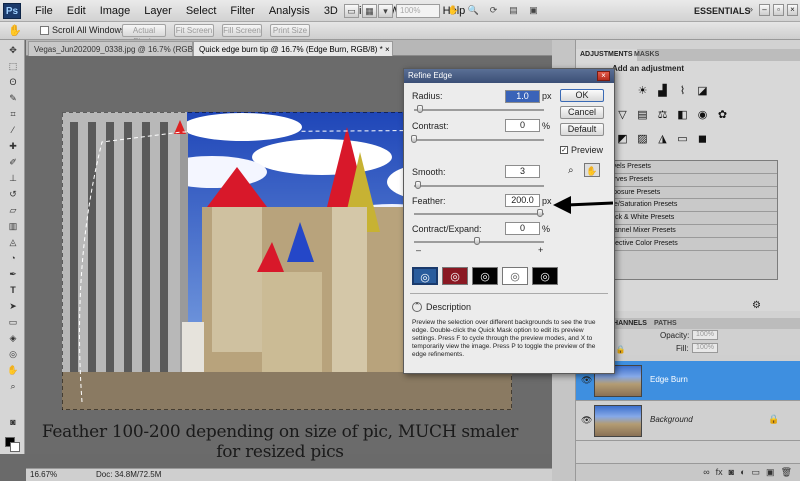 The width and height of the screenshot is (800, 481). What do you see at coordinates (417, 185) in the screenshot?
I see `smooth-slider-thumb` at bounding box center [417, 185].